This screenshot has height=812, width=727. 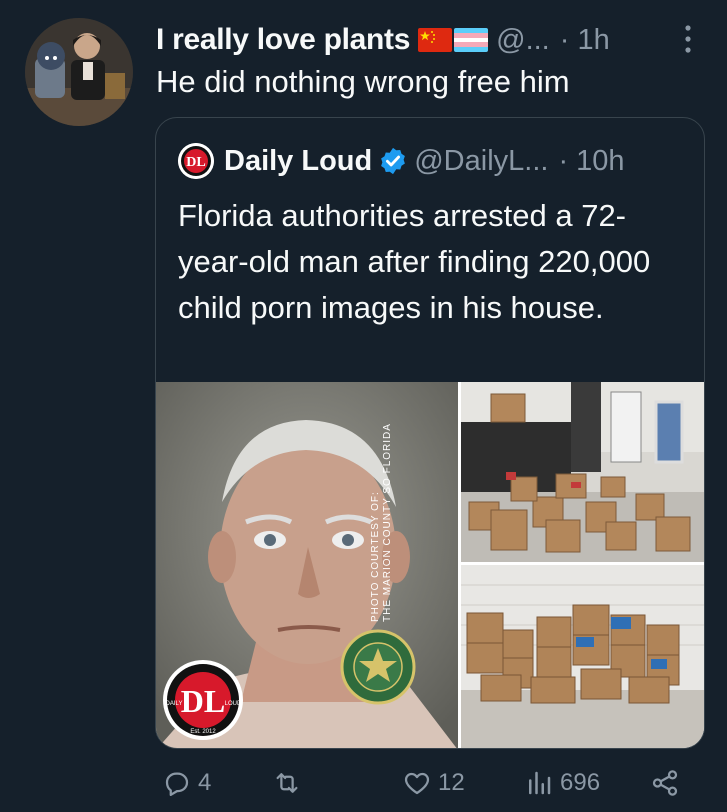 I want to click on share-icon, so click(x=665, y=783).